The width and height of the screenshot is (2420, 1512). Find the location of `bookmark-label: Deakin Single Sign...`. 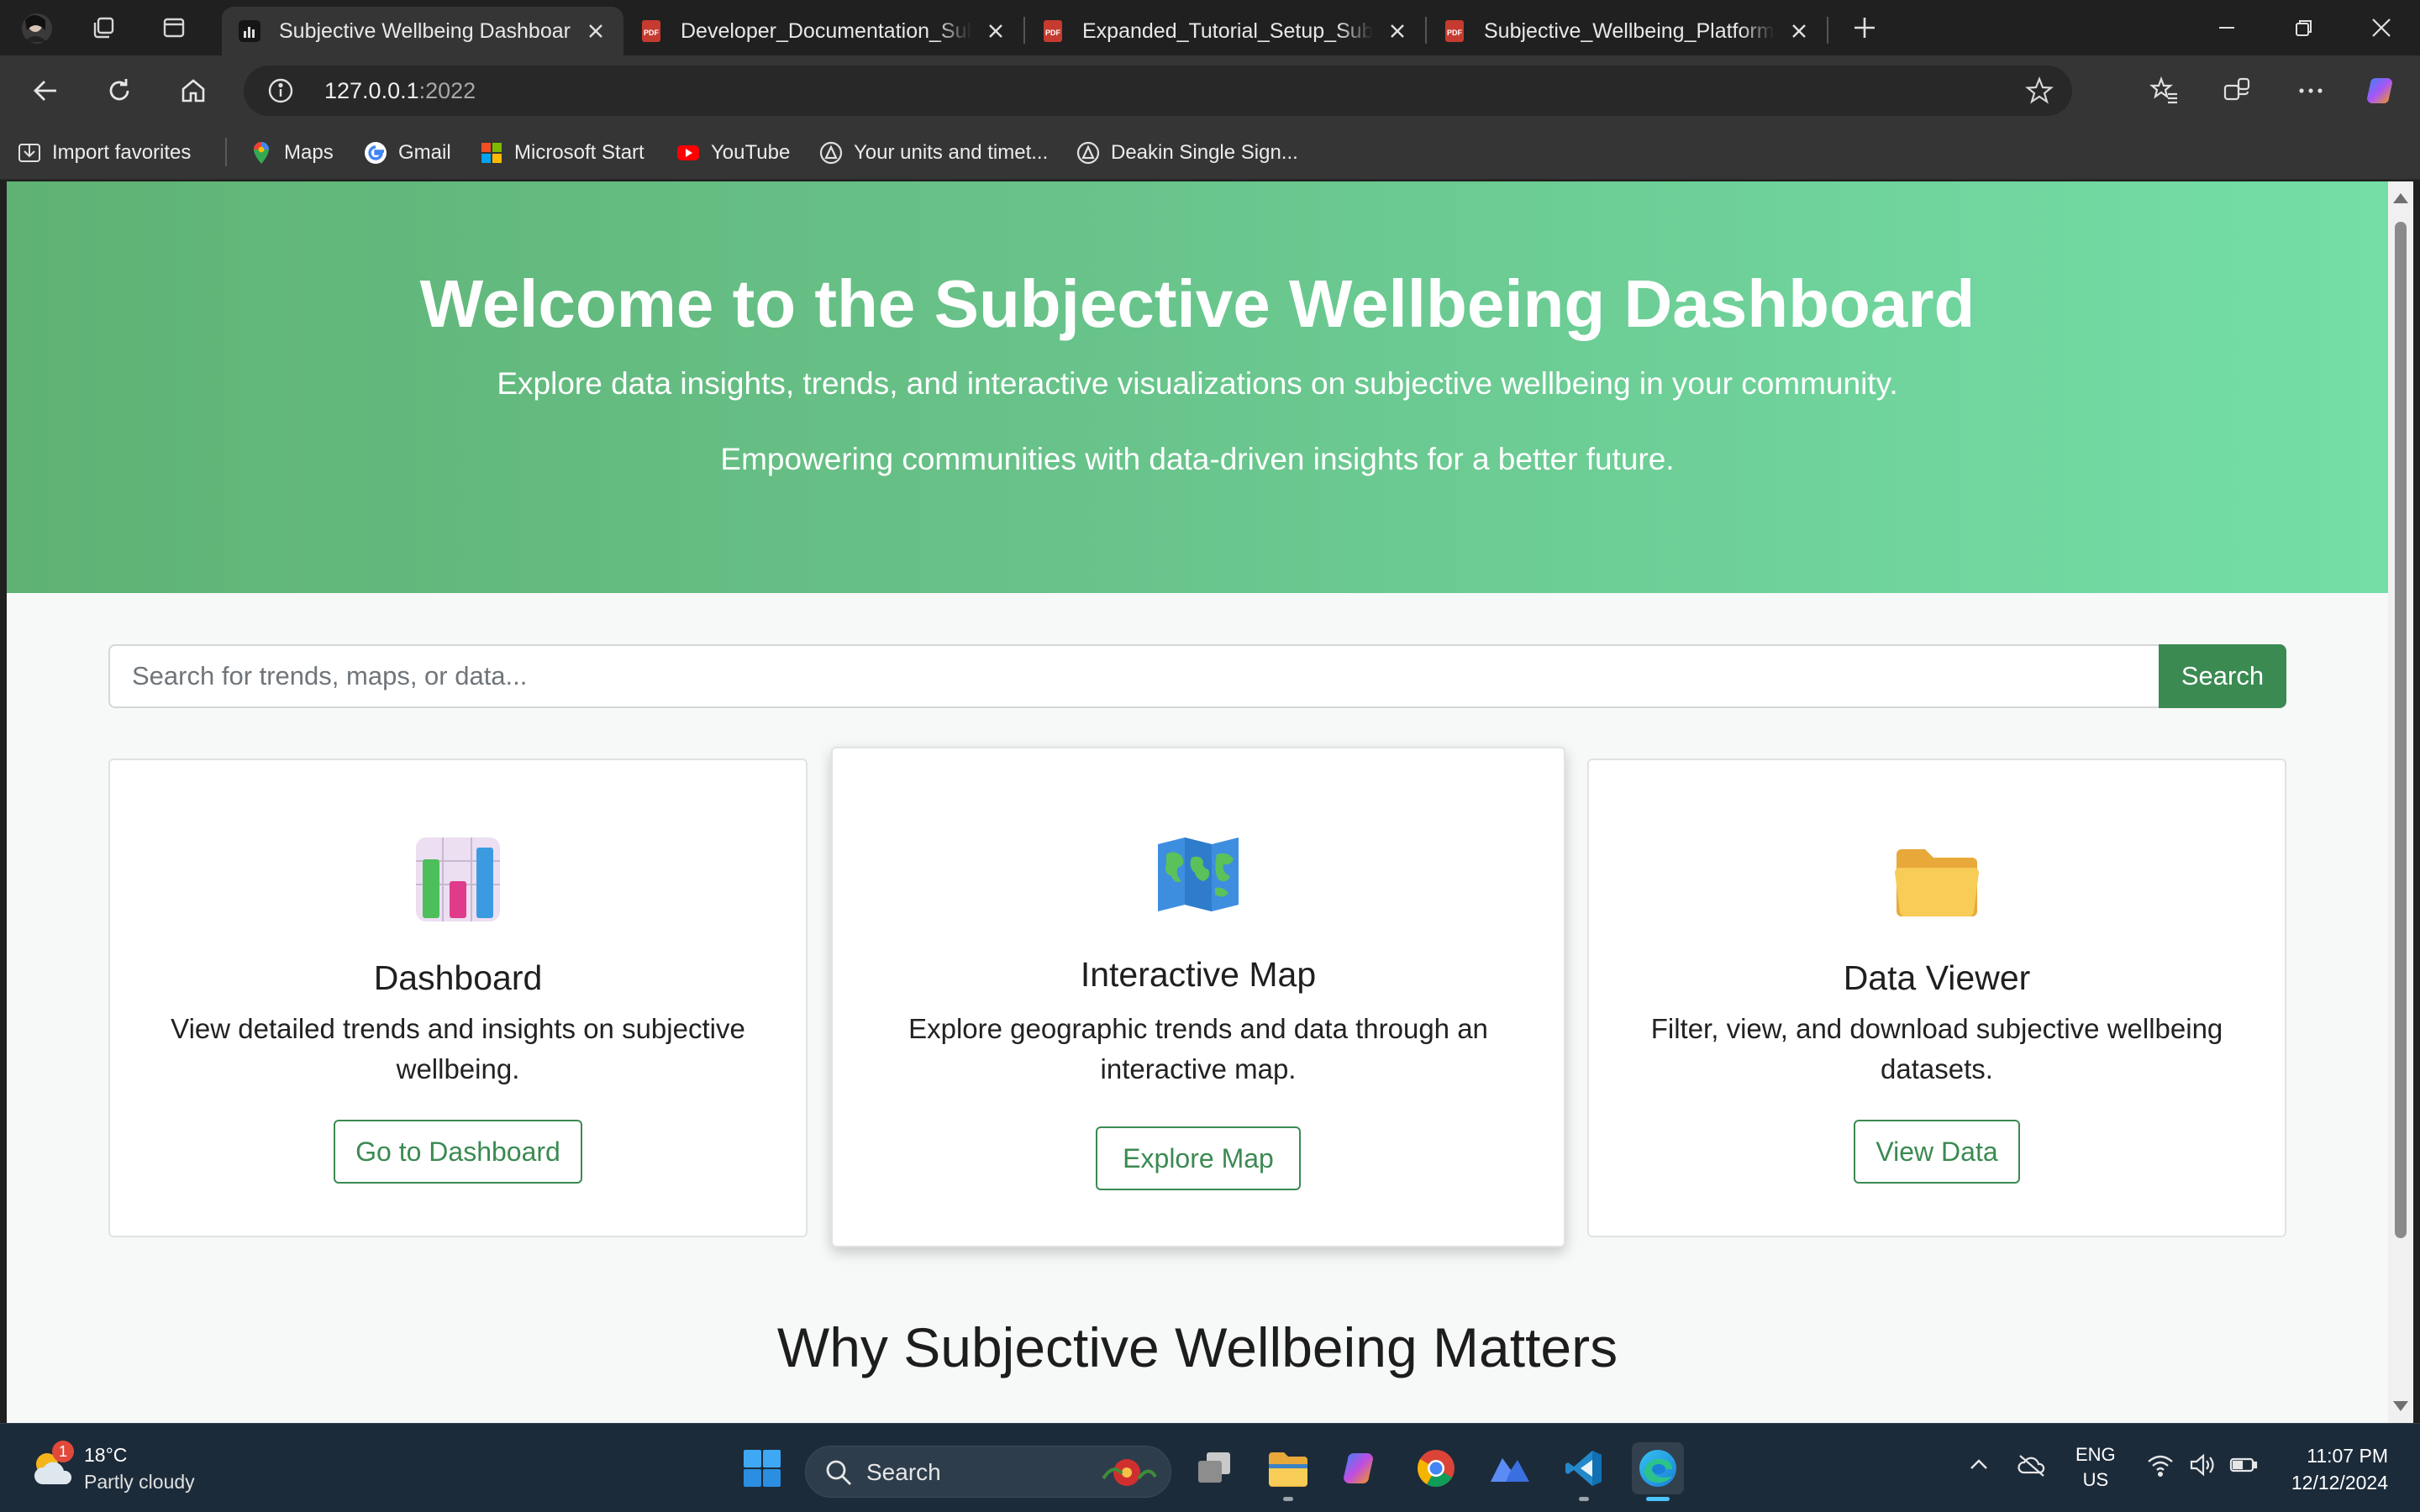

bookmark-label: Deakin Single Sign... is located at coordinates (1204, 152).